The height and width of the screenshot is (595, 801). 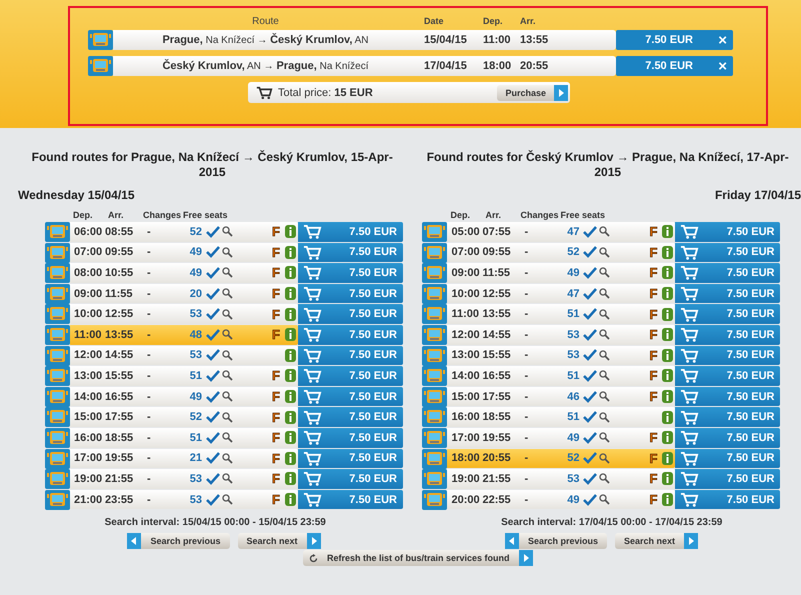 I want to click on refresh-button: Refresh the list of bus/train services found, so click(x=418, y=558).